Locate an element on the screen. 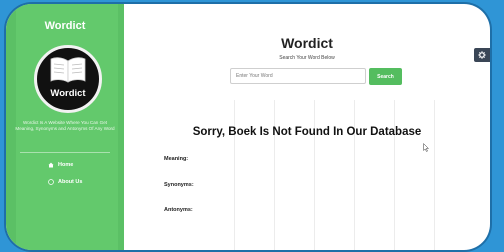 This screenshot has height=252, width=504. logo-text: Wordict is located at coordinates (68, 93).